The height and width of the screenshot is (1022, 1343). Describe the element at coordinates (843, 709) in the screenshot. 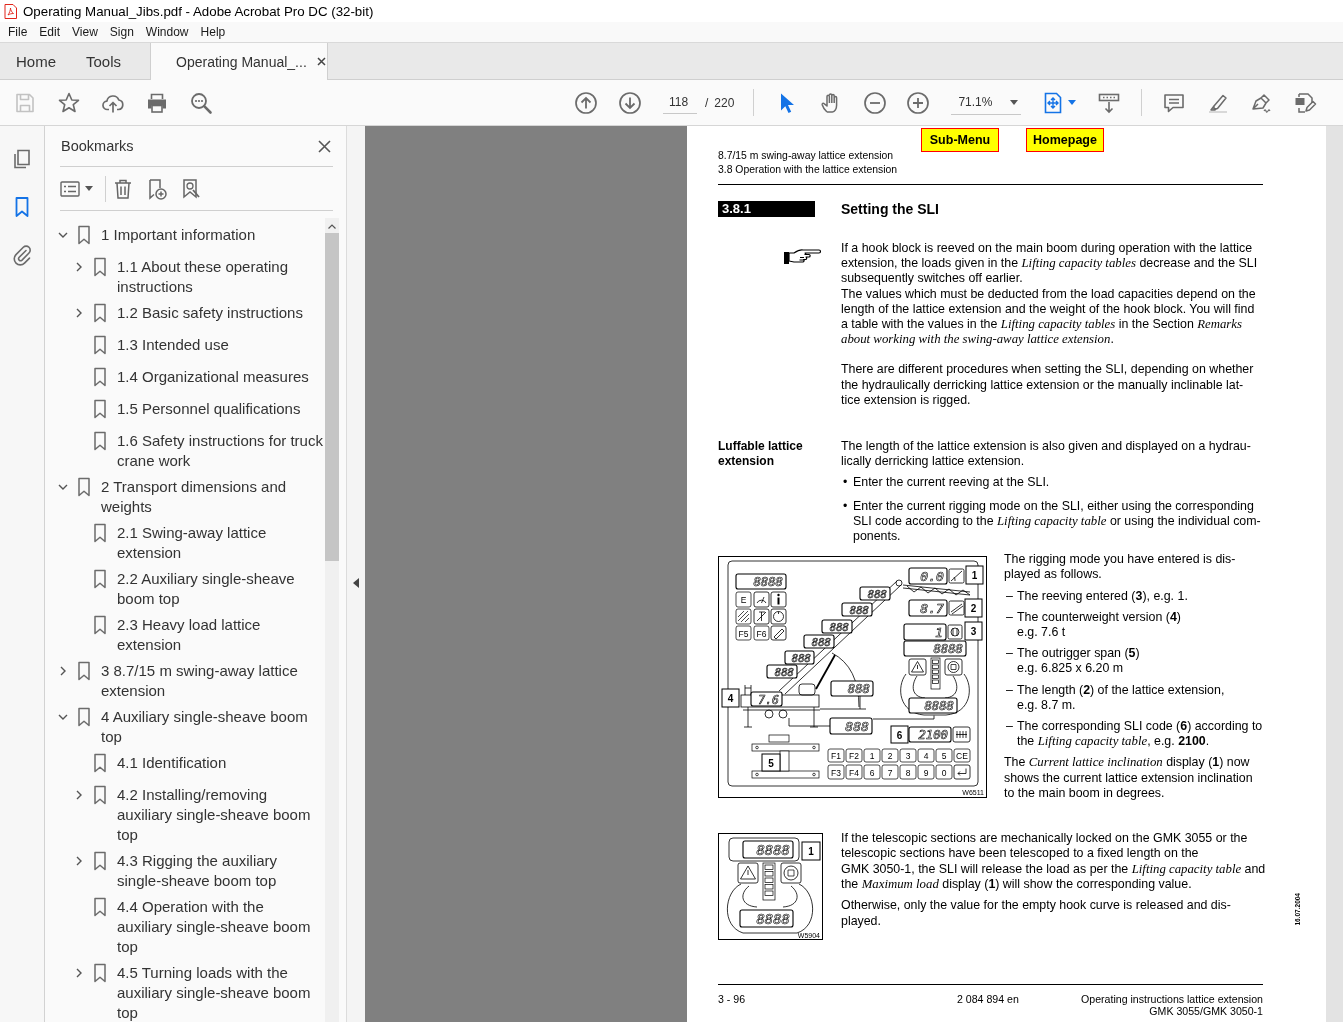

I see `reference-line` at that location.